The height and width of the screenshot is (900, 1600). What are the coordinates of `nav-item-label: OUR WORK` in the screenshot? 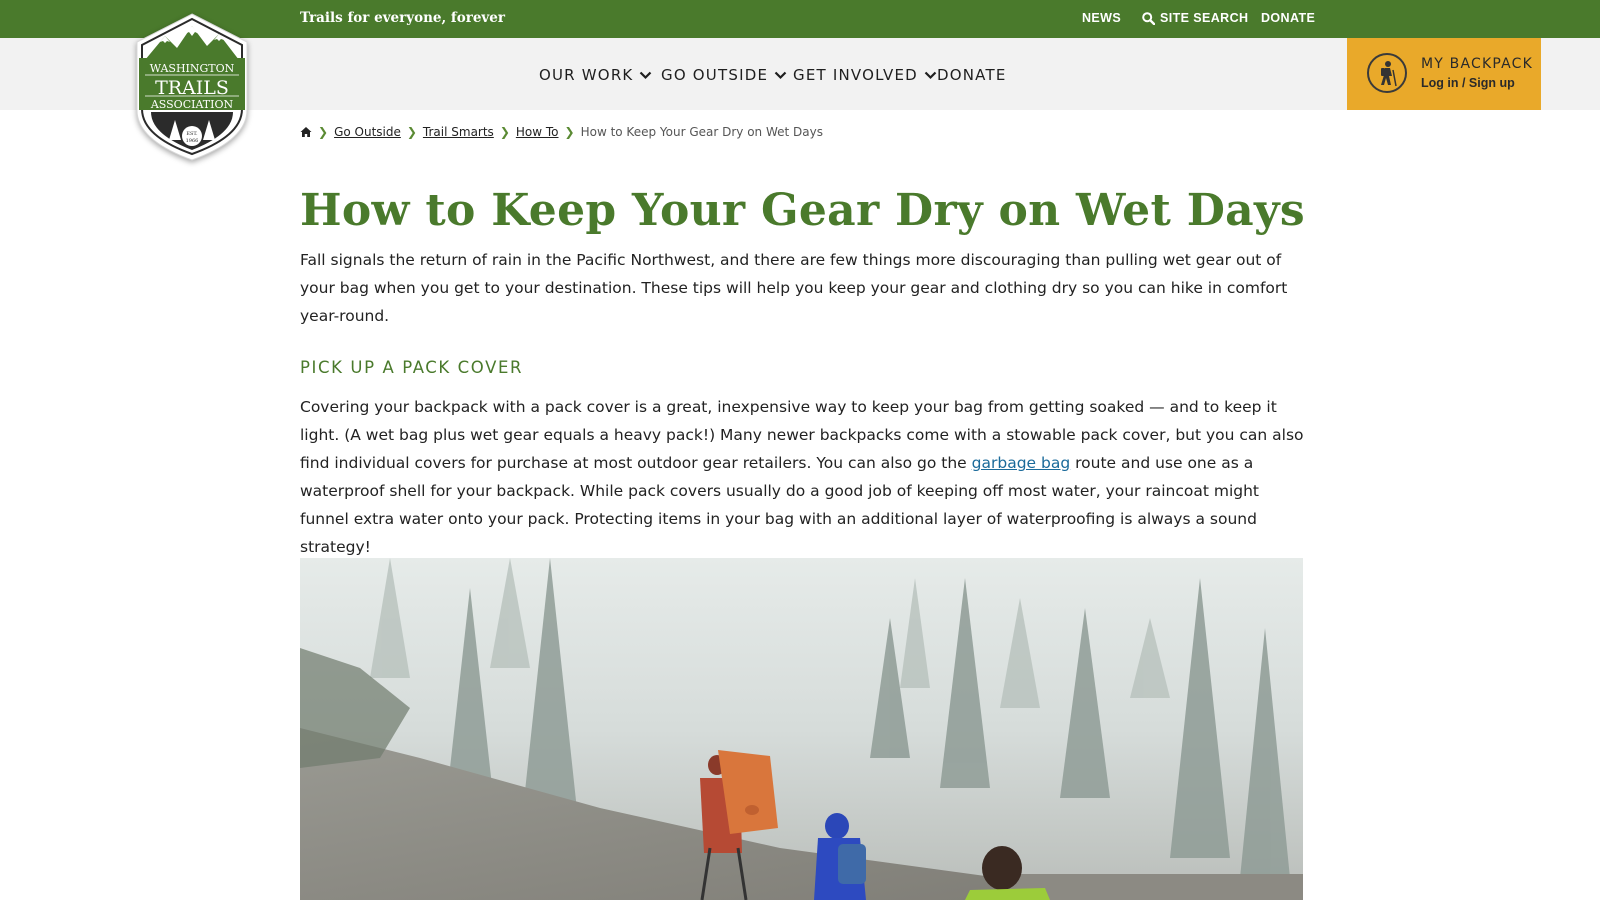 It's located at (586, 75).